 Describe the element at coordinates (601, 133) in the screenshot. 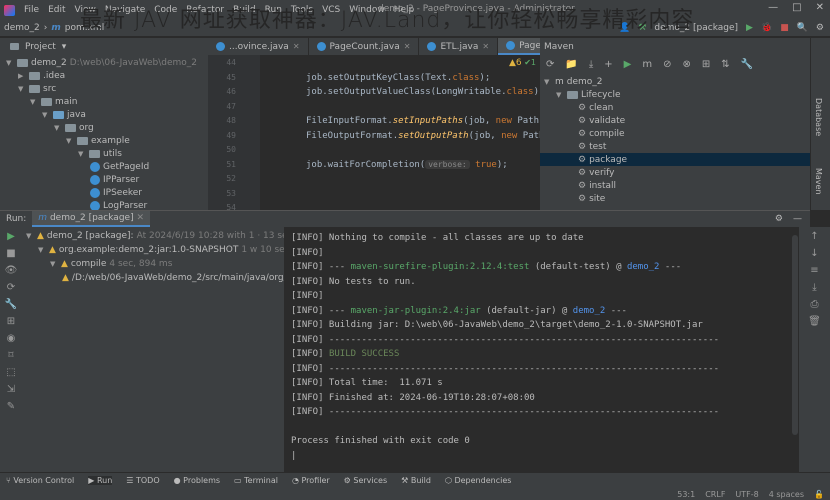

I see `maven-tree-item: ⚙ compile` at that location.